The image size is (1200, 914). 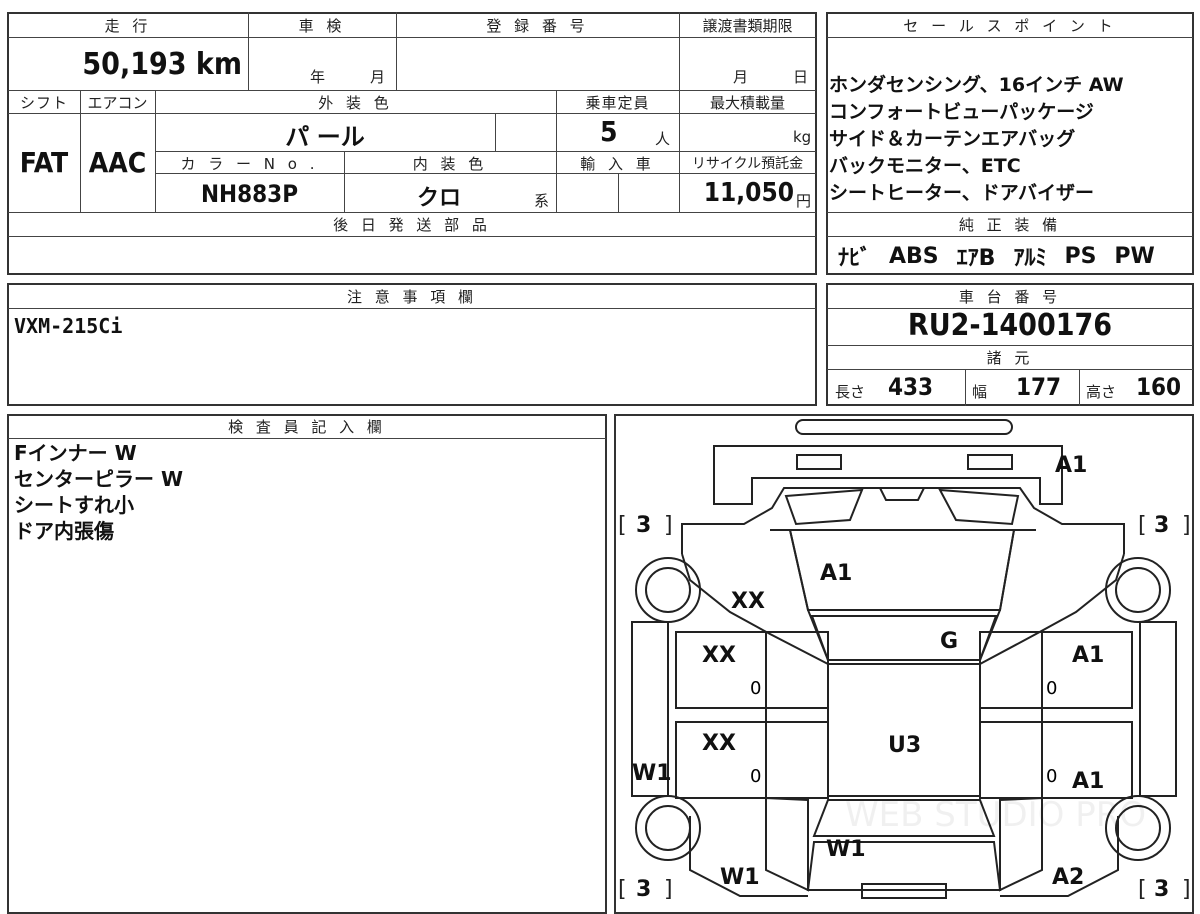 I want to click on height-value: 160, so click(x=1159, y=387).